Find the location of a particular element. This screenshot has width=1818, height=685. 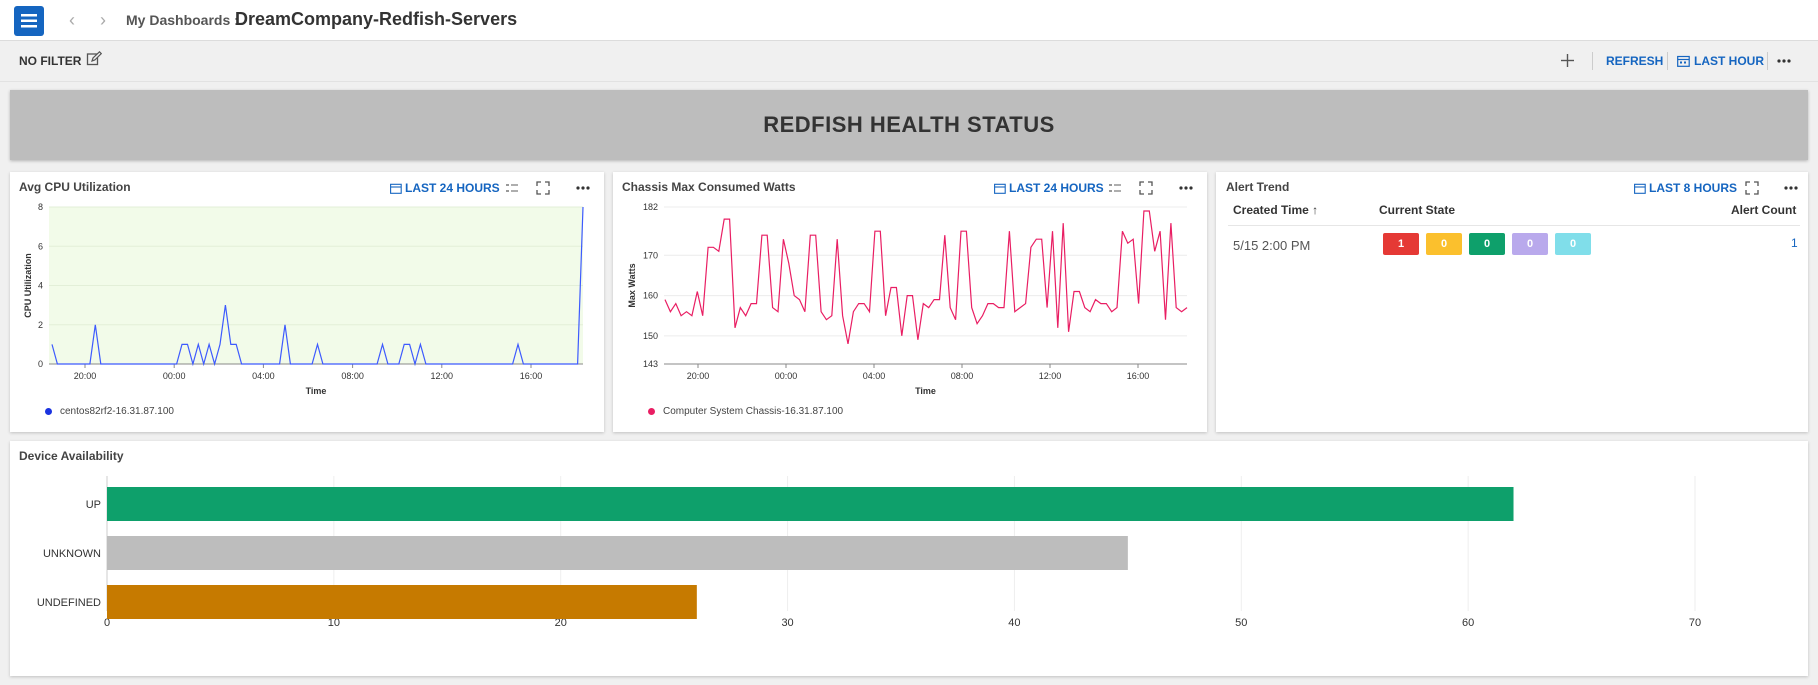

hamburger-icon is located at coordinates (29, 21).